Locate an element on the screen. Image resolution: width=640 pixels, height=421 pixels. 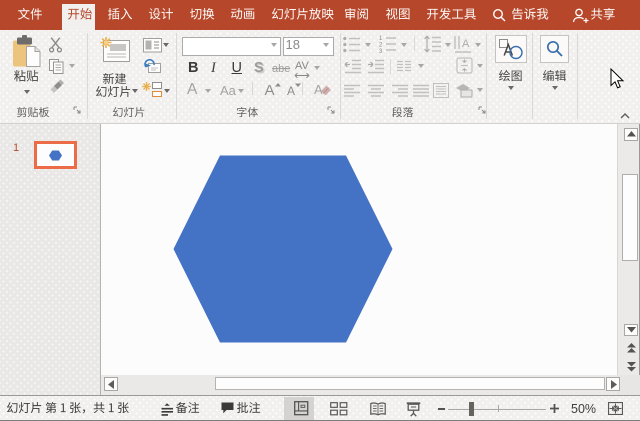
svg-text: 2 is located at coordinates (381, 46).